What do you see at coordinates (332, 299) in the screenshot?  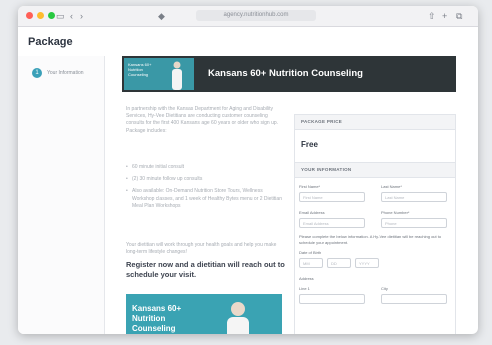 I see `address-line1-input` at bounding box center [332, 299].